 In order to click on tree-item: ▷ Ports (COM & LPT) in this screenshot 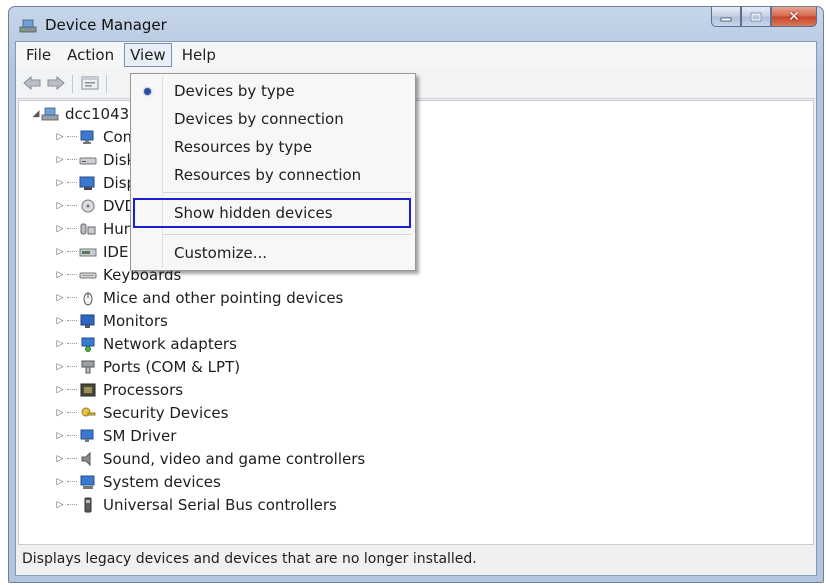, I will do `click(148, 367)`.